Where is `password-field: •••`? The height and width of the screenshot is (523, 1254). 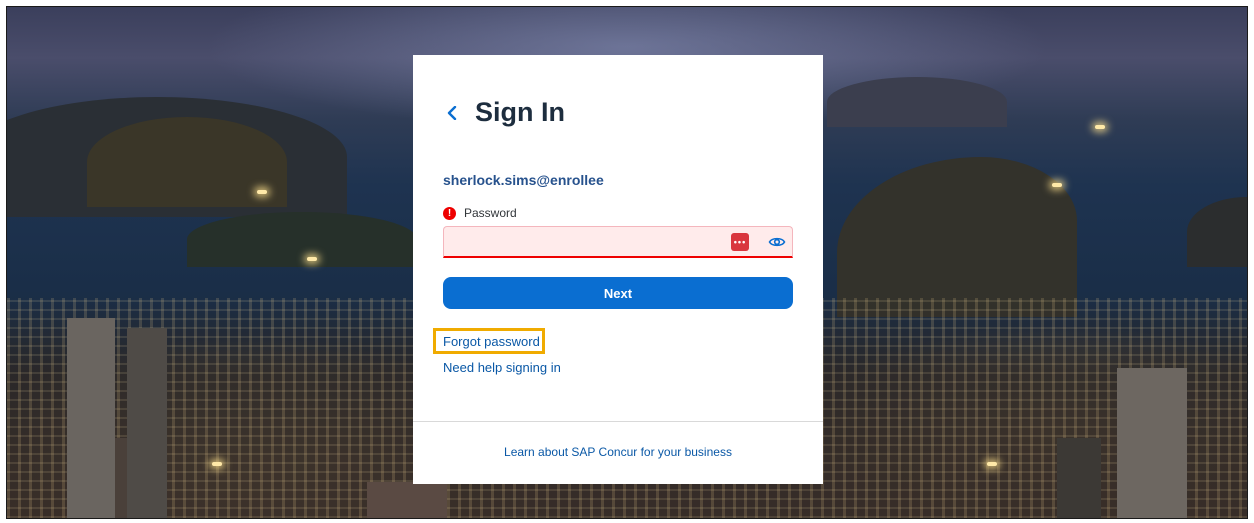
password-field: ••• is located at coordinates (618, 242).